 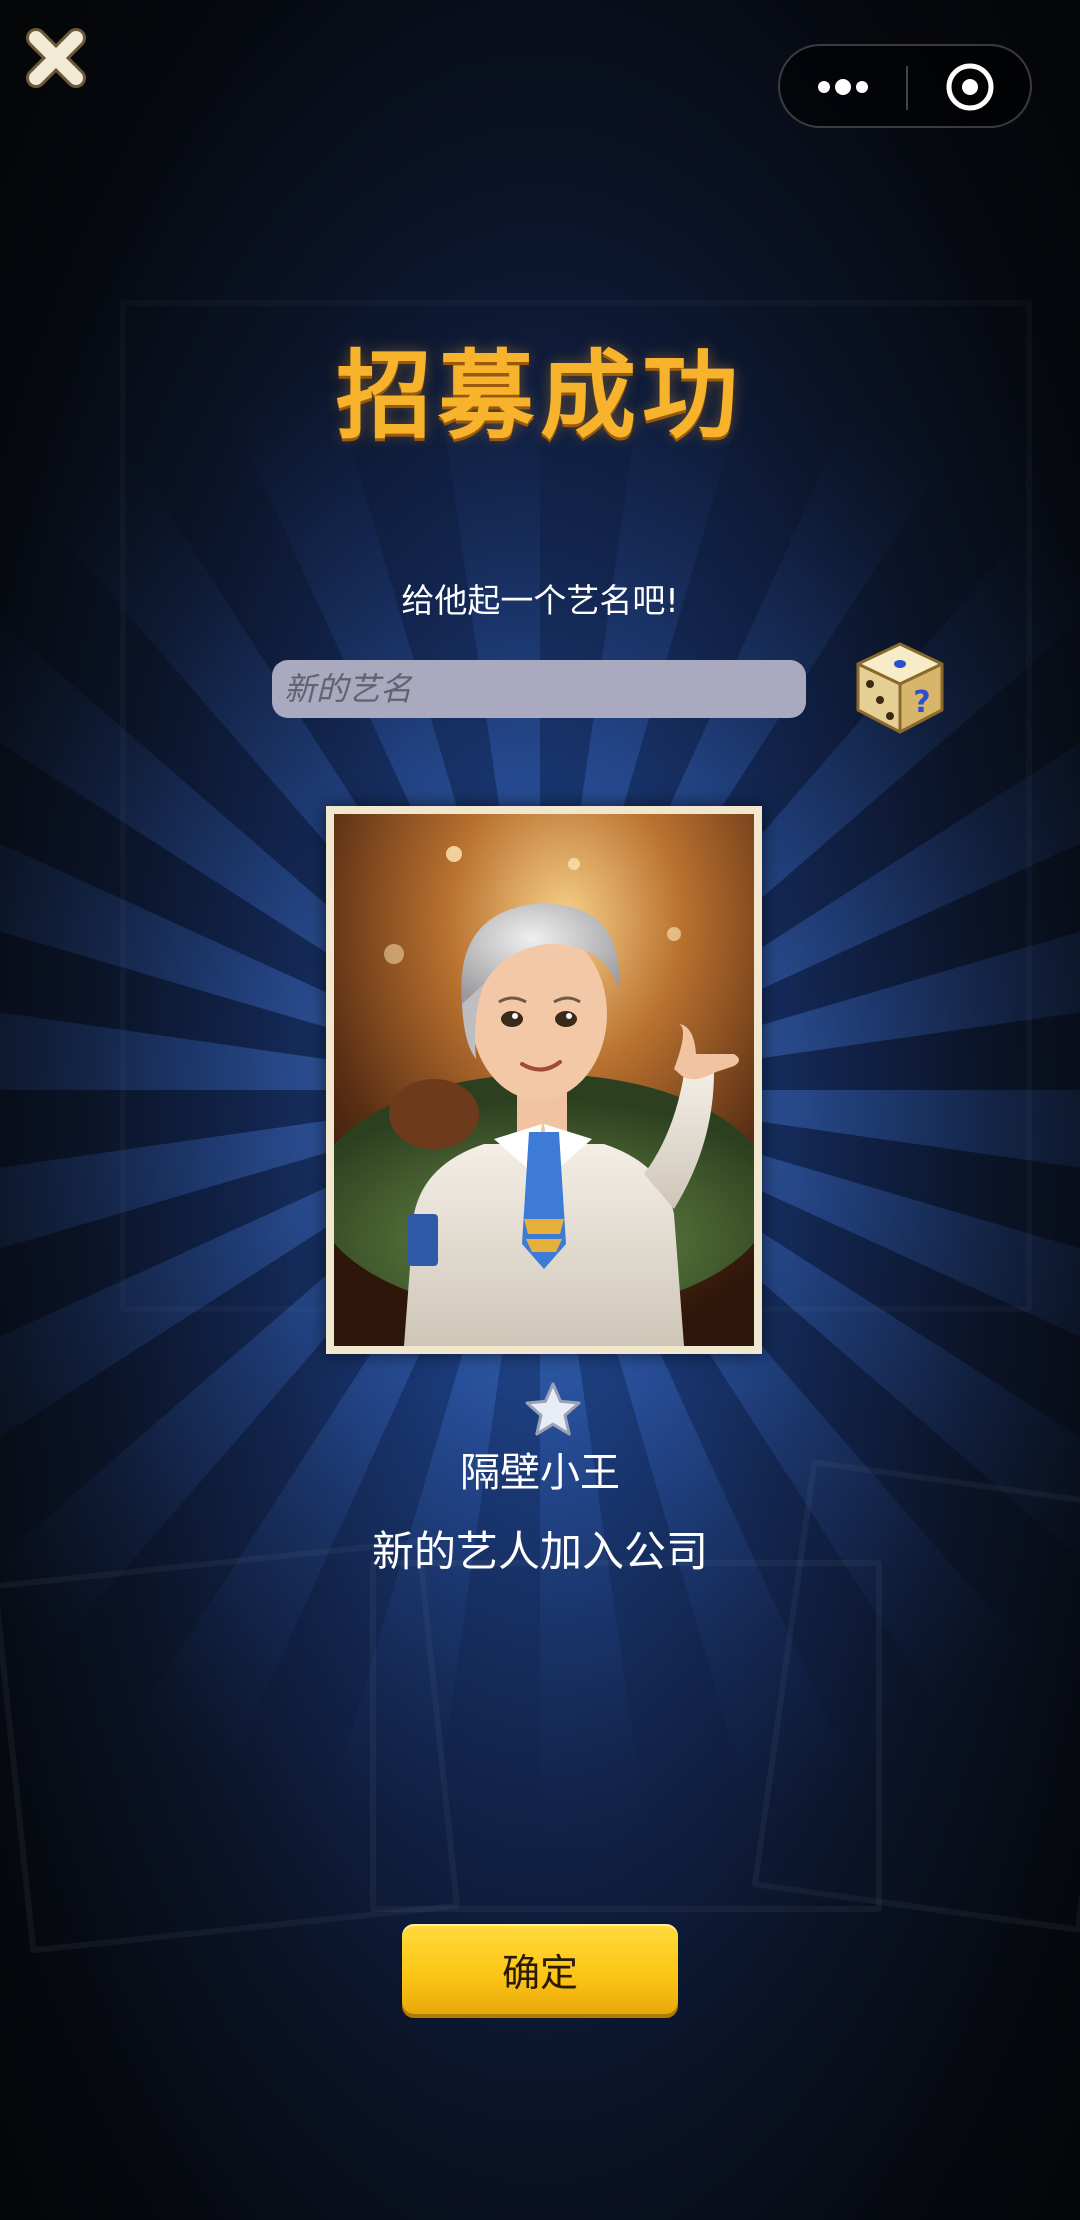 I want to click on star-icon, so click(x=553, y=1409).